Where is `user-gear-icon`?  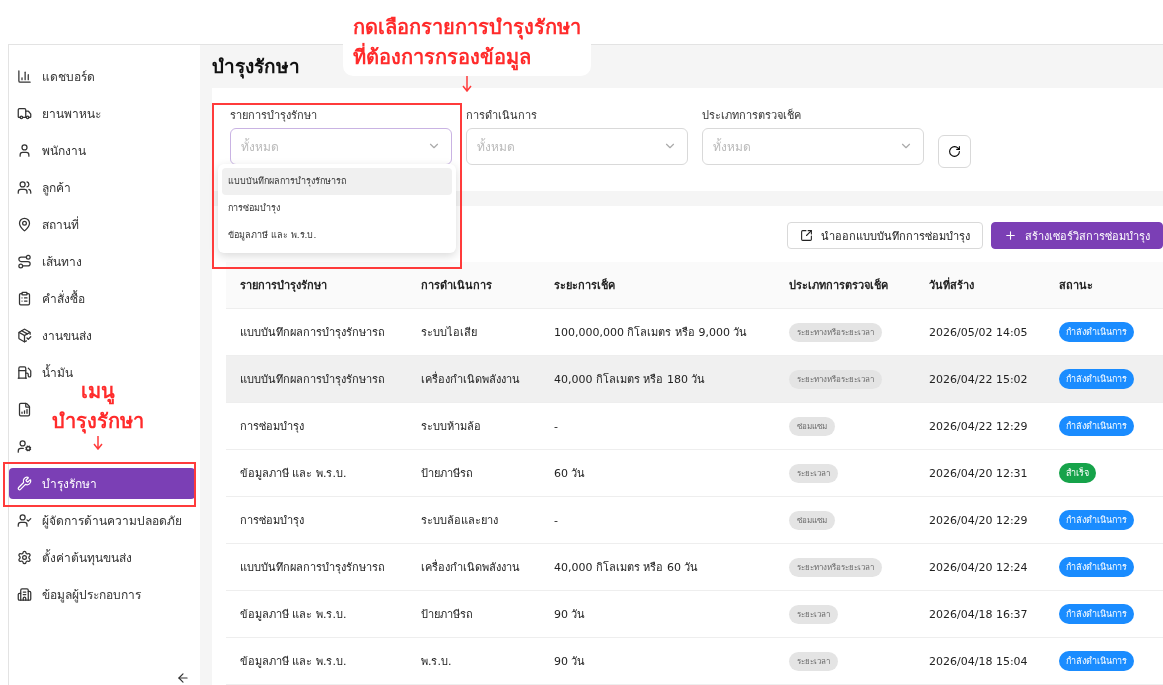 user-gear-icon is located at coordinates (24, 446).